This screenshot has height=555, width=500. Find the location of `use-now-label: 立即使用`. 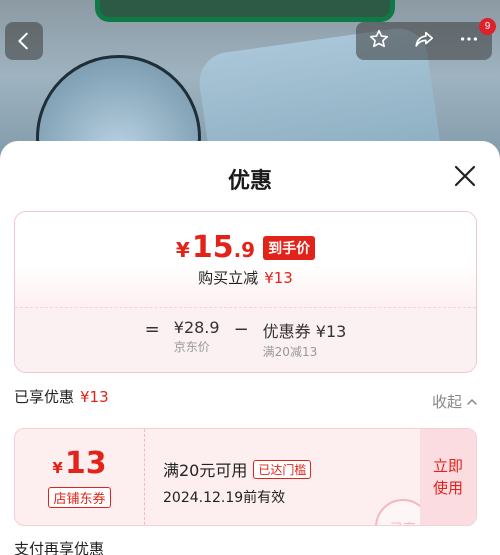

use-now-label: 立即使用 is located at coordinates (447, 477).